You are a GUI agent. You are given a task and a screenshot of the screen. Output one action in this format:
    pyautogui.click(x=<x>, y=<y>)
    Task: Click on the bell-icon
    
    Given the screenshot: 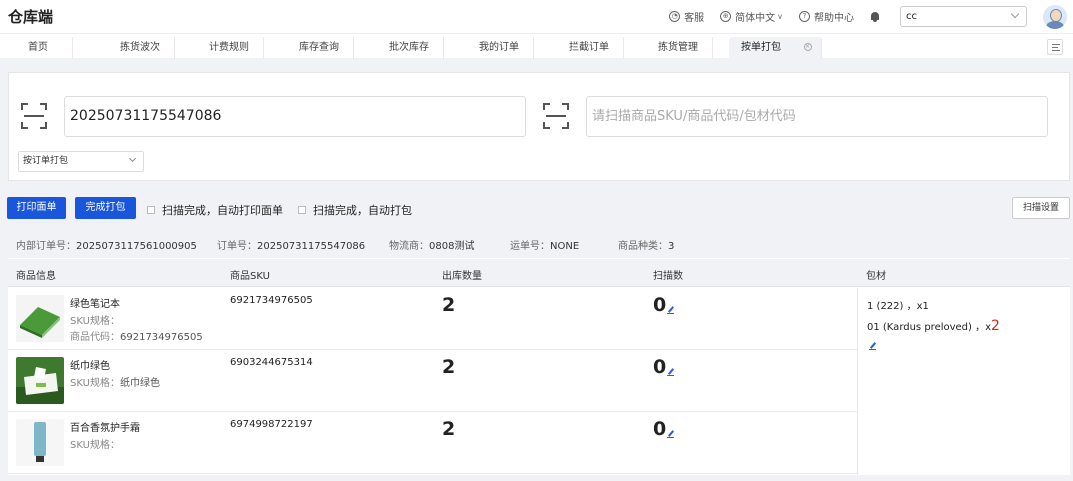 What is the action you would take?
    pyautogui.click(x=875, y=16)
    